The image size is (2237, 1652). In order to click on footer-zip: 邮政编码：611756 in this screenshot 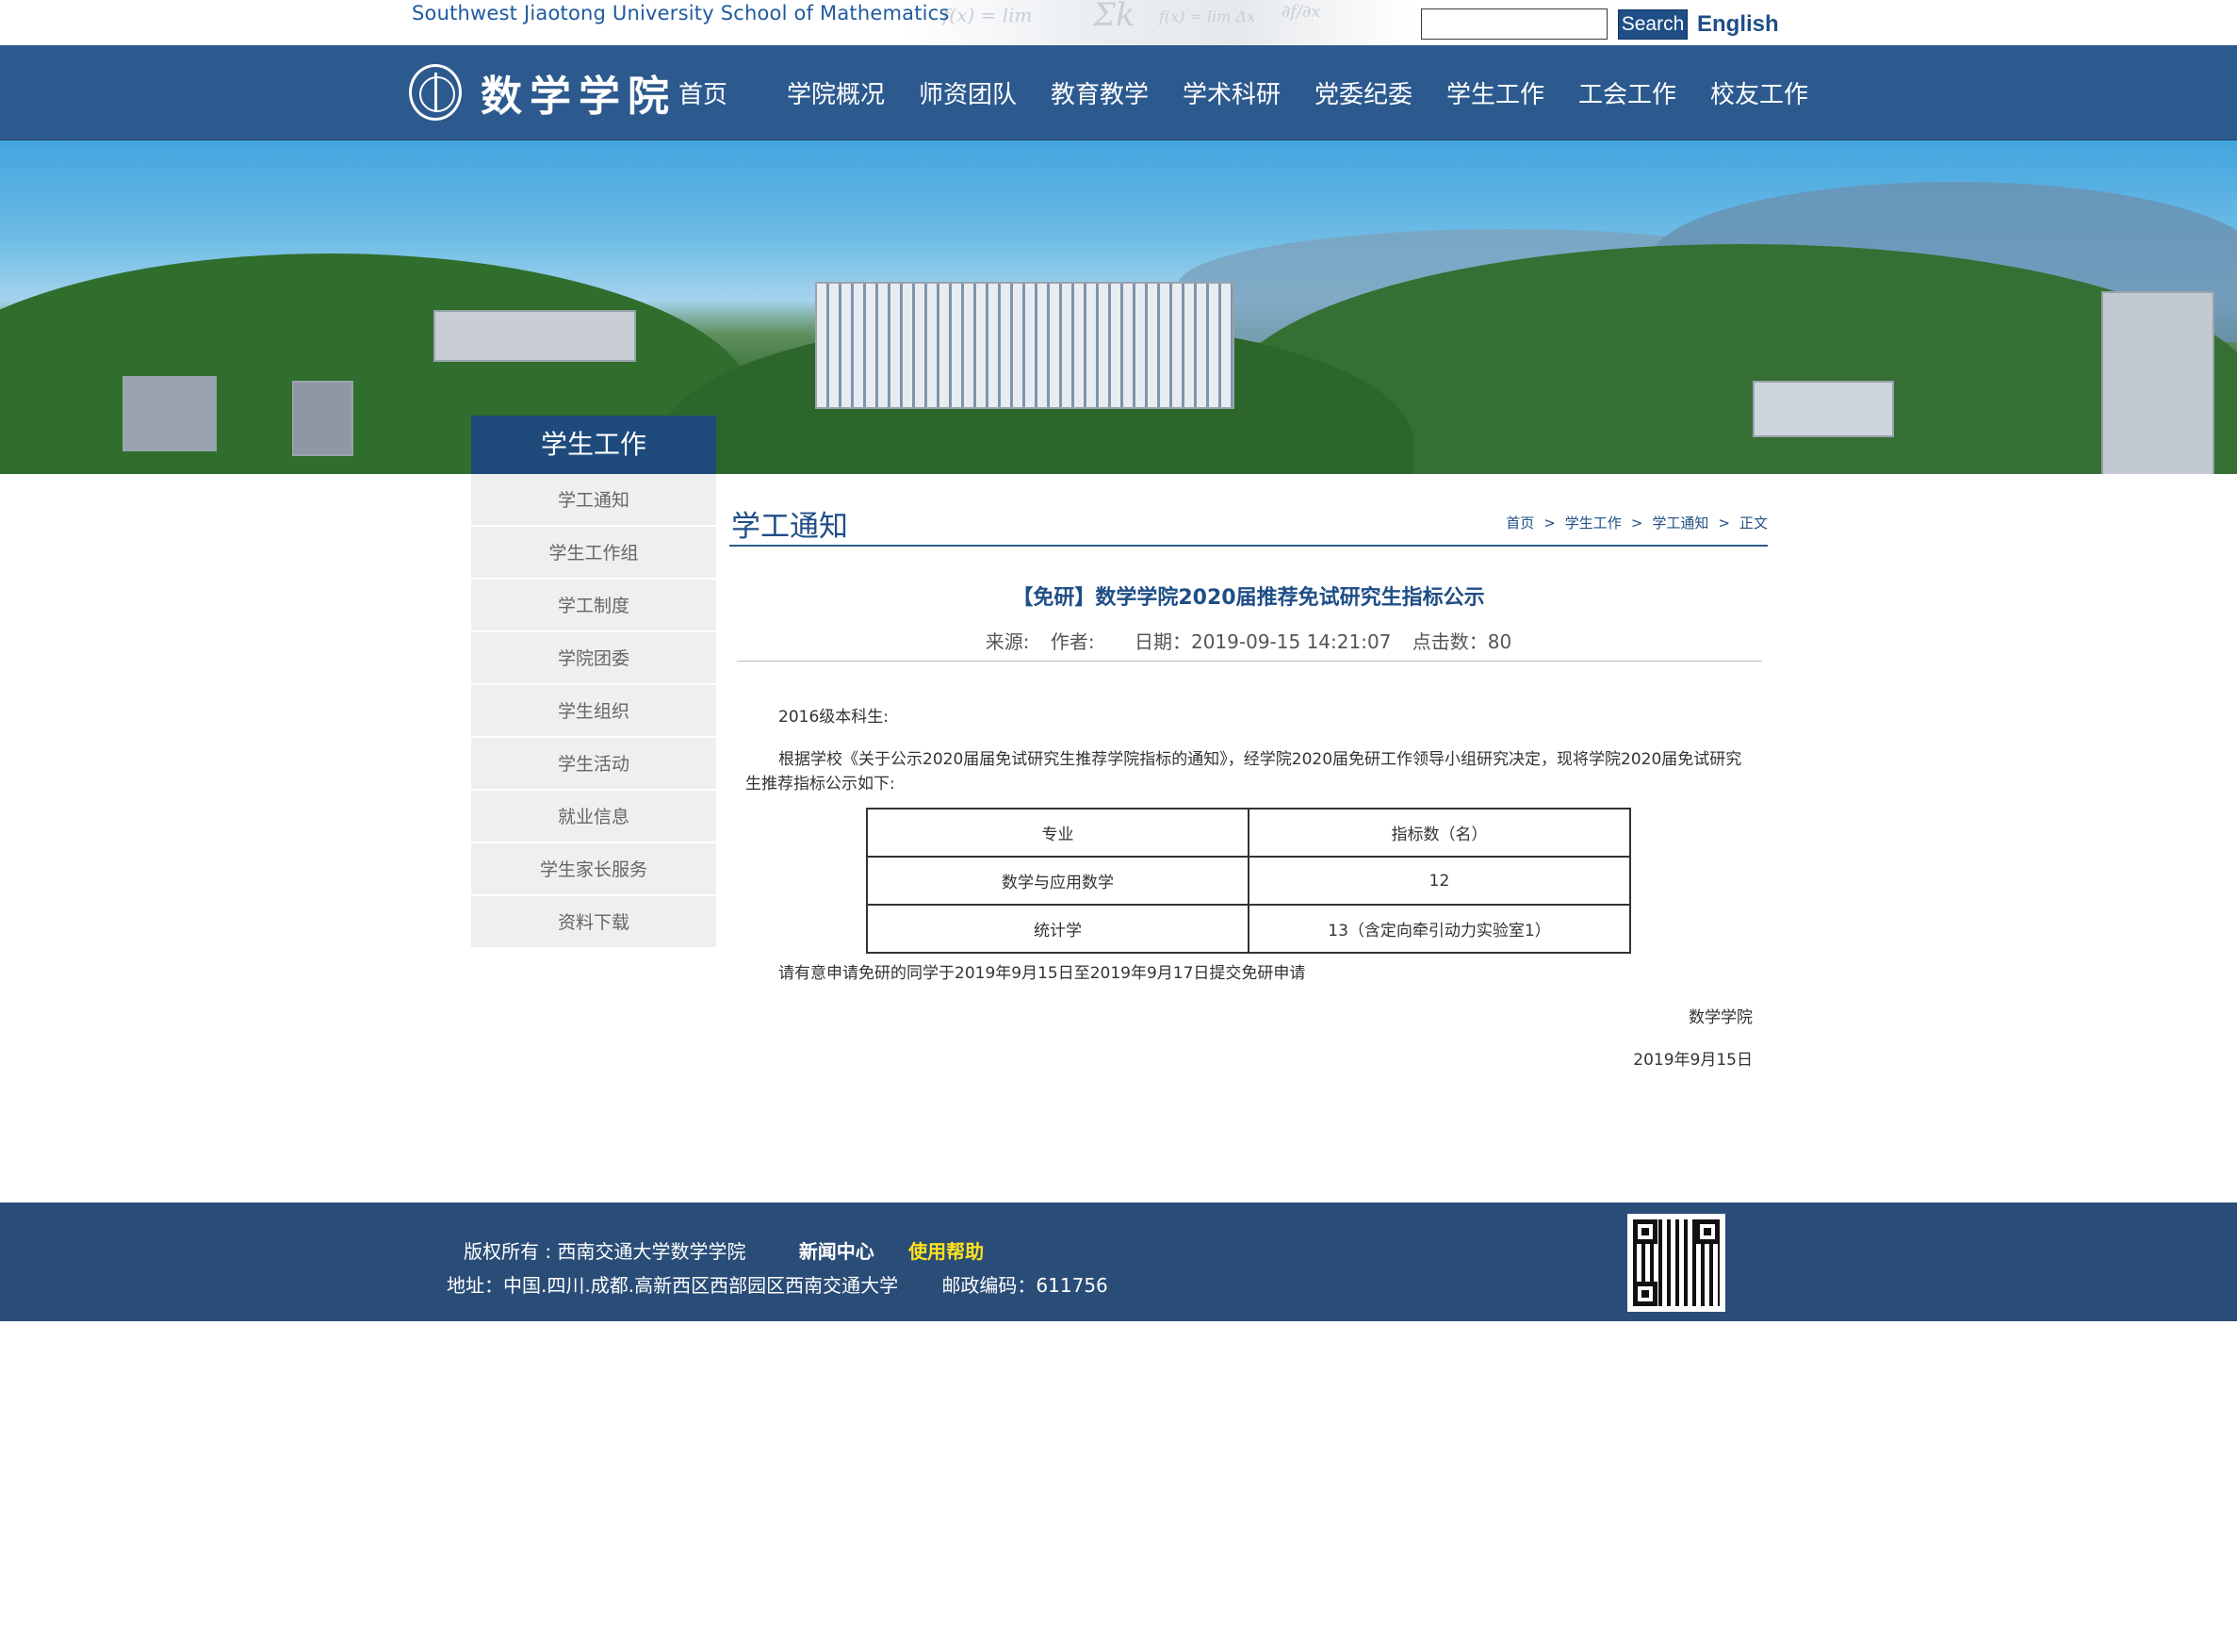, I will do `click(1025, 1285)`.